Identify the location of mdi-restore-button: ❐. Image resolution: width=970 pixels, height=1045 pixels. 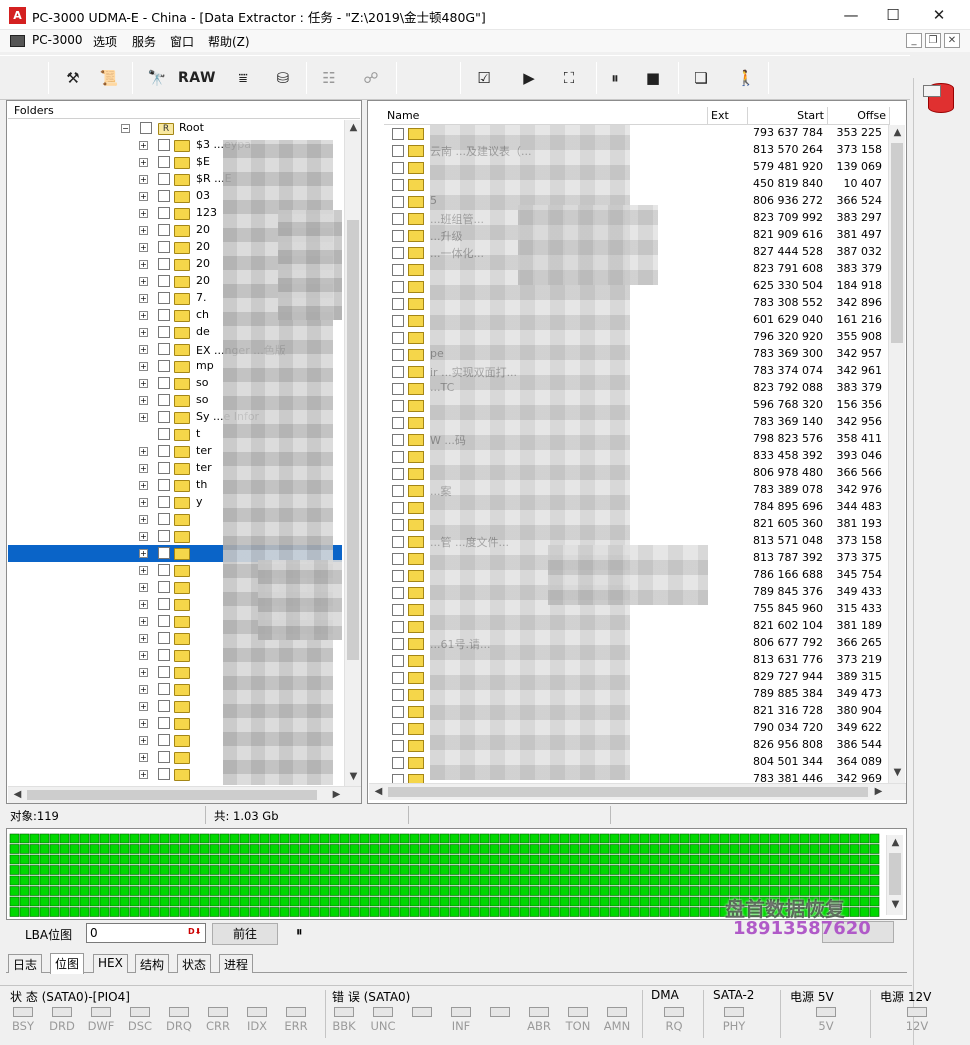
(933, 40).